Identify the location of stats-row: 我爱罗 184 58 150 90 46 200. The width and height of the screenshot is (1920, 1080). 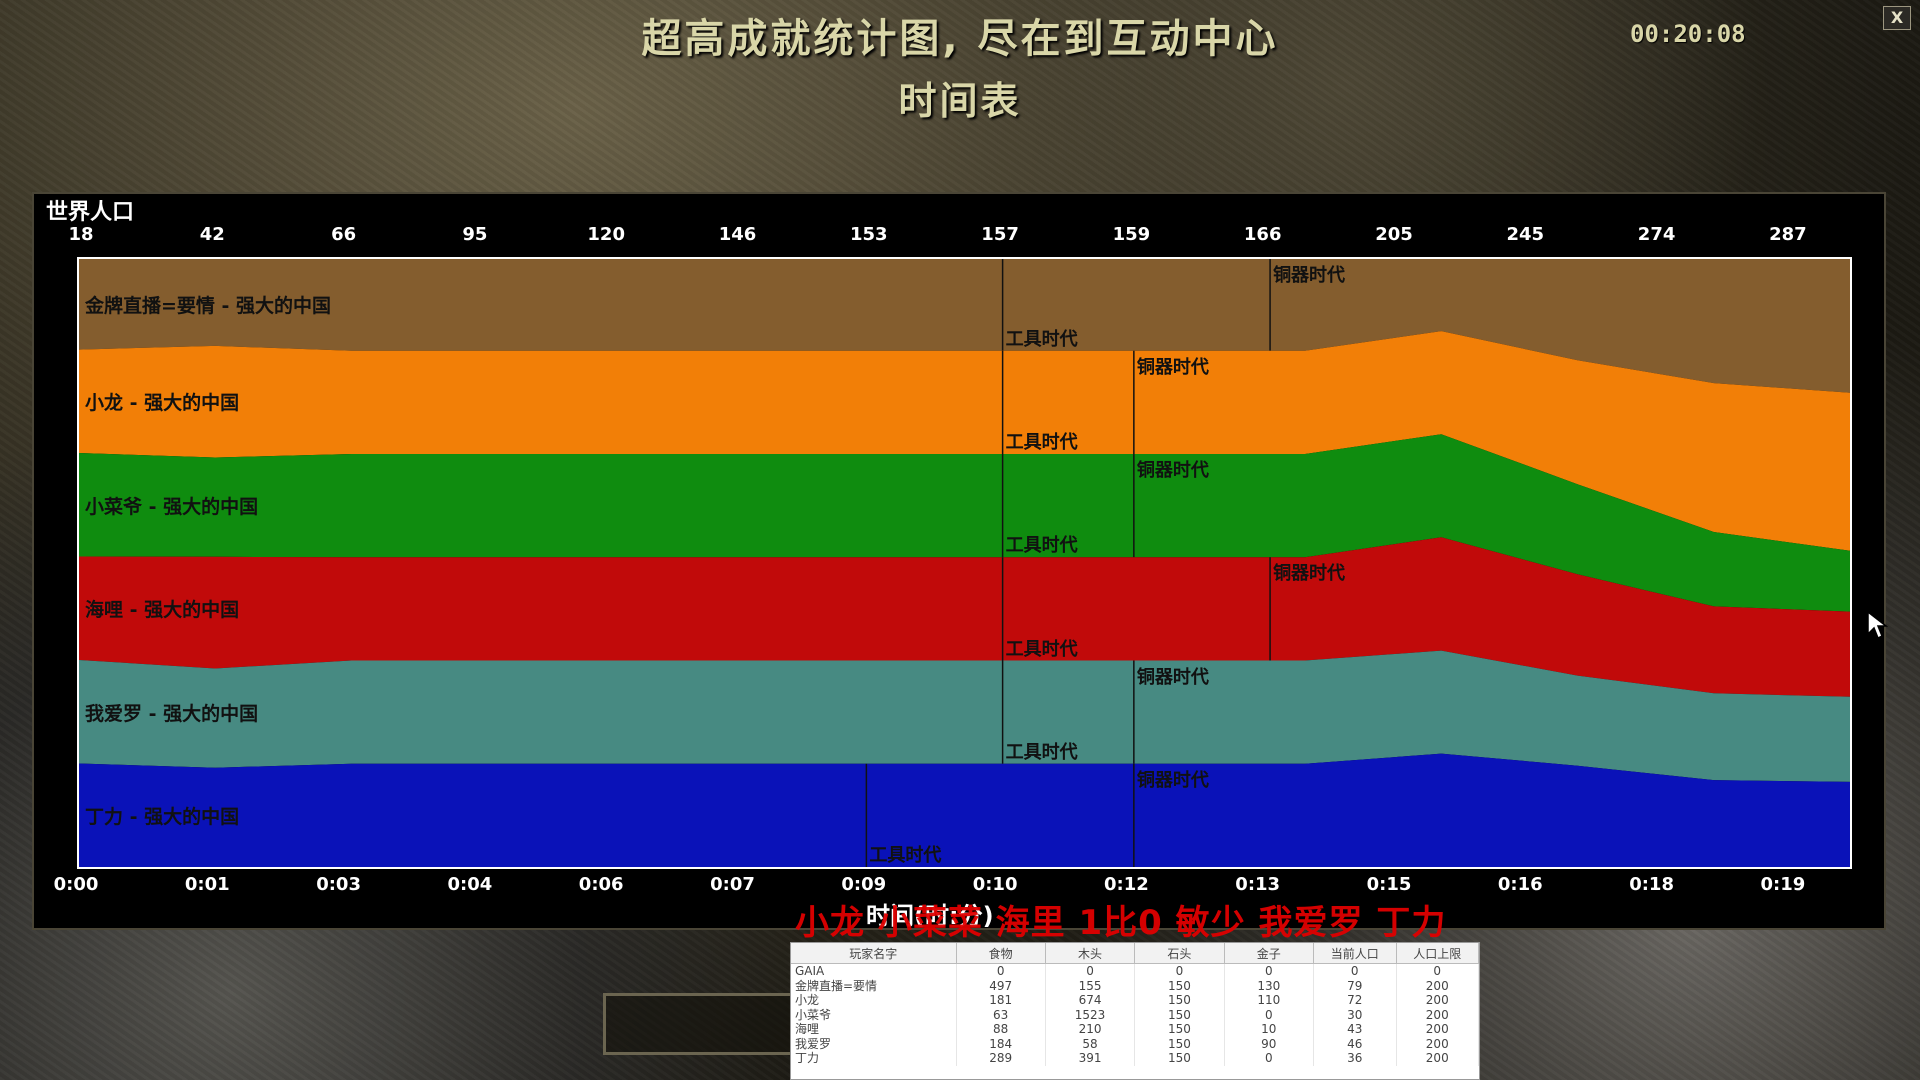
(1135, 1043).